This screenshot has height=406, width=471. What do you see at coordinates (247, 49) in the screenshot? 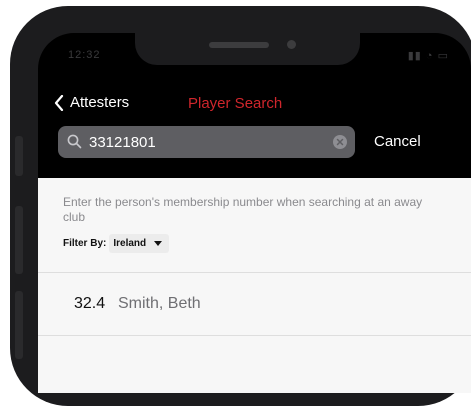
I see `phone-notch` at bounding box center [247, 49].